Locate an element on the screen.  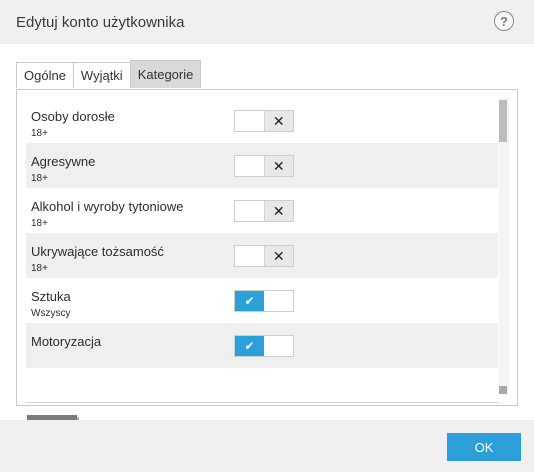
divider is located at coordinates (262, 402).